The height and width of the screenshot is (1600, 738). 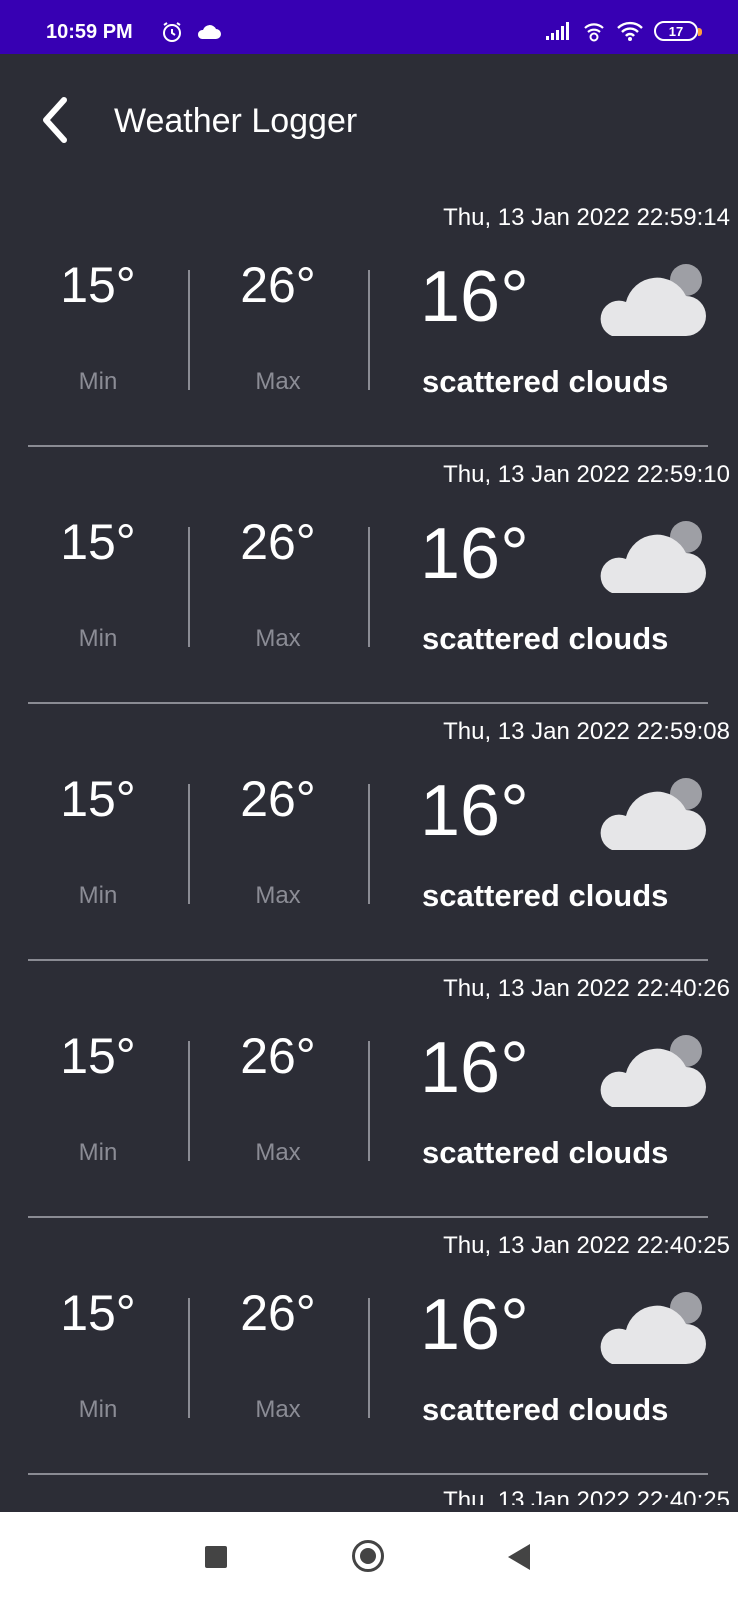 I want to click on battery-level: 17, so click(x=676, y=31).